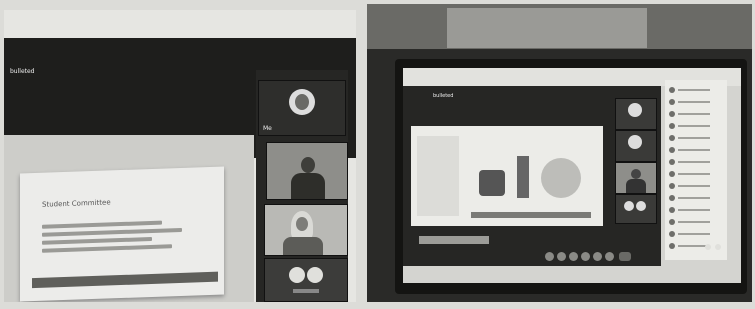  I want to click on slide-title: Student Committee, so click(76, 203).